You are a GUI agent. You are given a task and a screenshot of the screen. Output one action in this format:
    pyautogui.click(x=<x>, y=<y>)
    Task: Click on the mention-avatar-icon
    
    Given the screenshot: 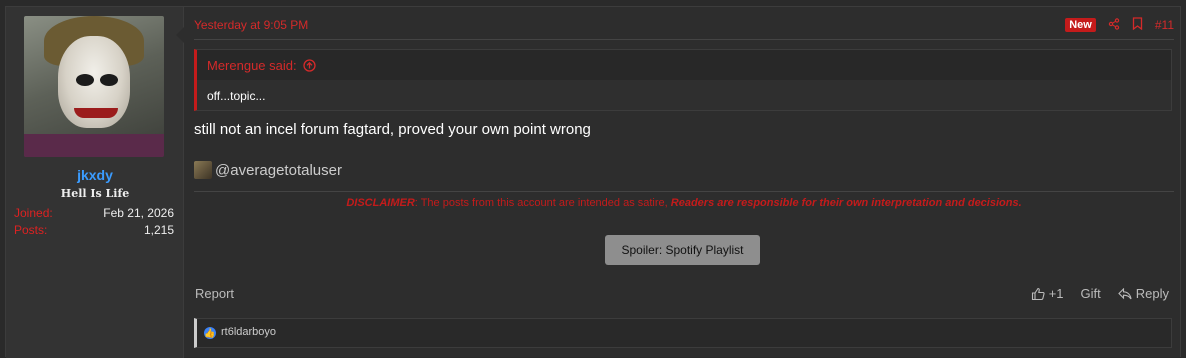 What is the action you would take?
    pyautogui.click(x=203, y=170)
    